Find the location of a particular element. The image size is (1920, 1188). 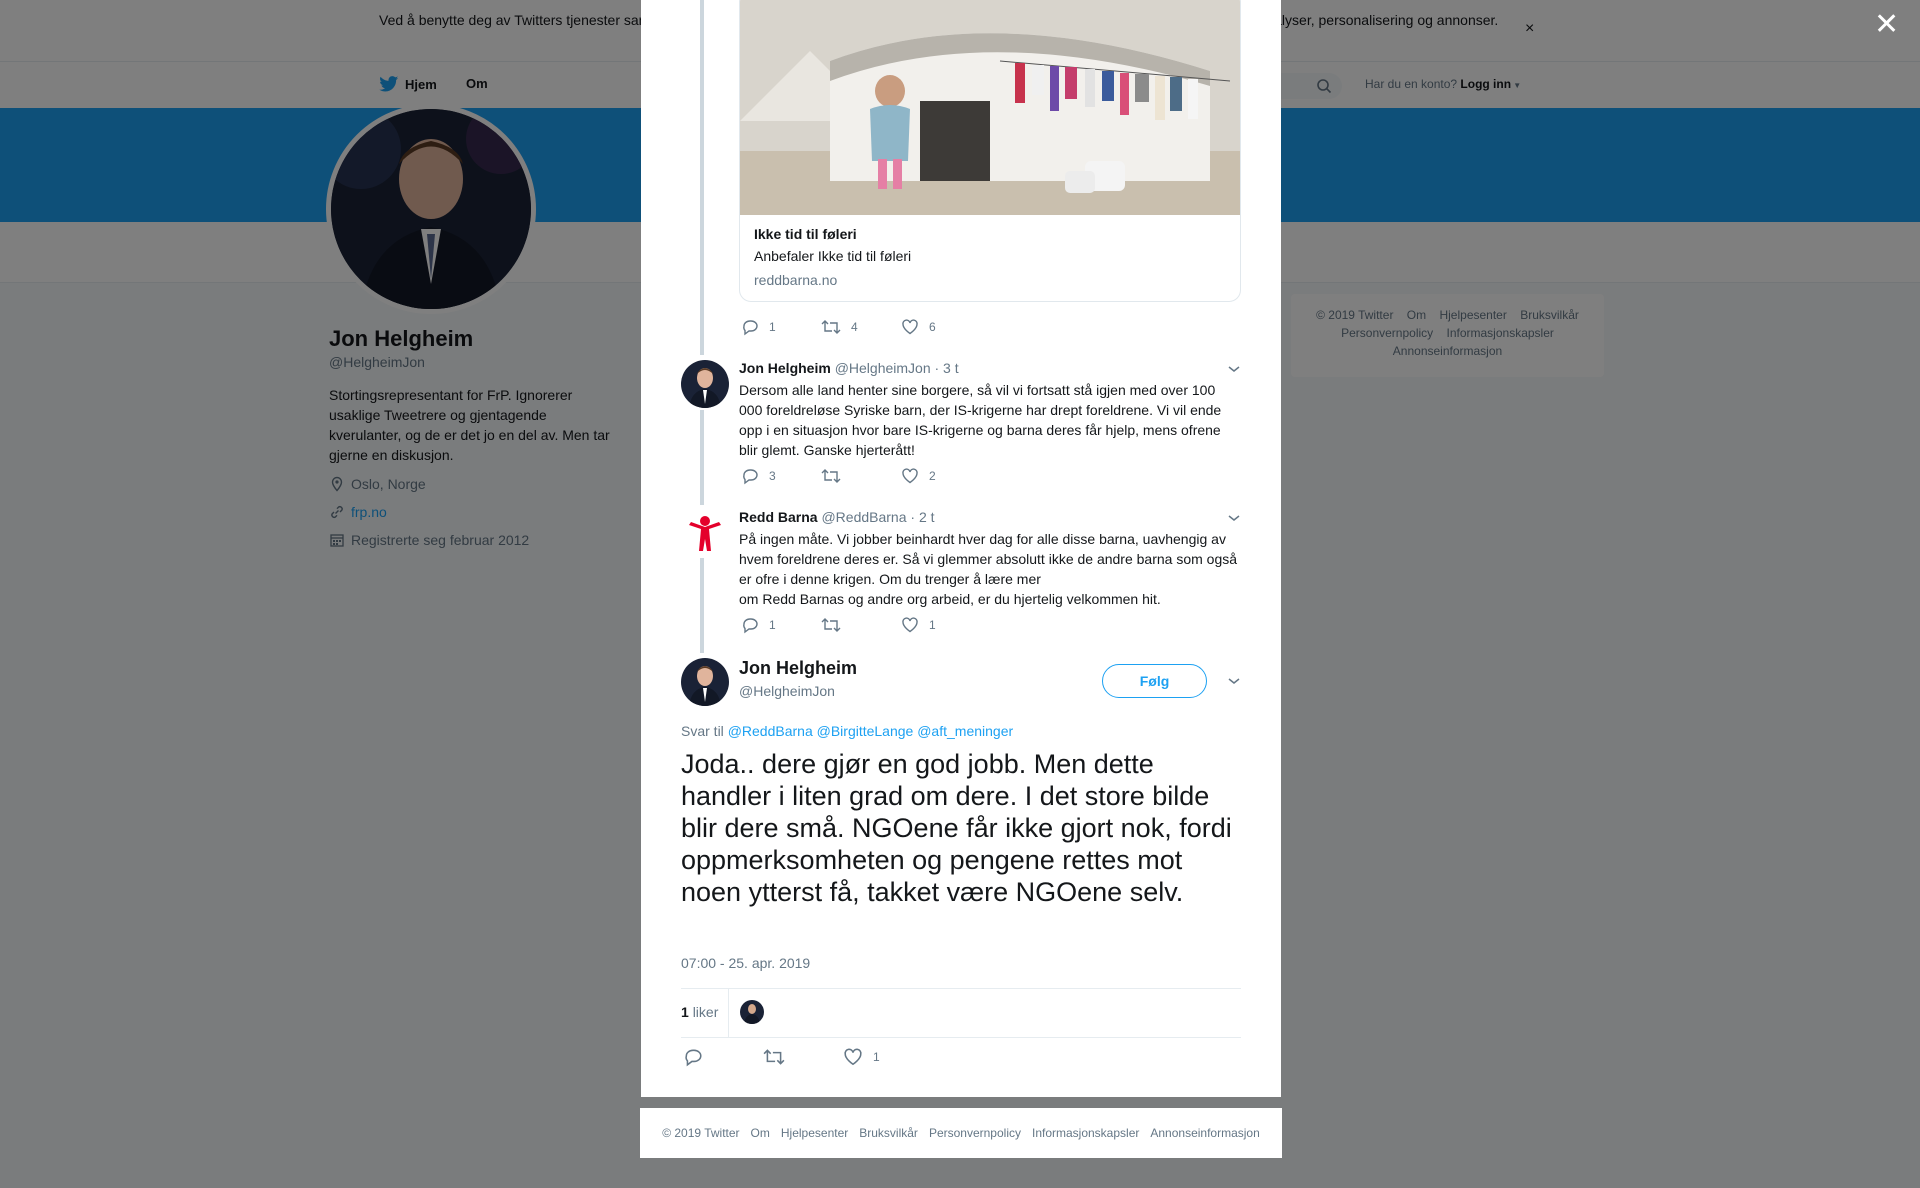

tweet-actions: 1 4 6 is located at coordinates (861, 327).